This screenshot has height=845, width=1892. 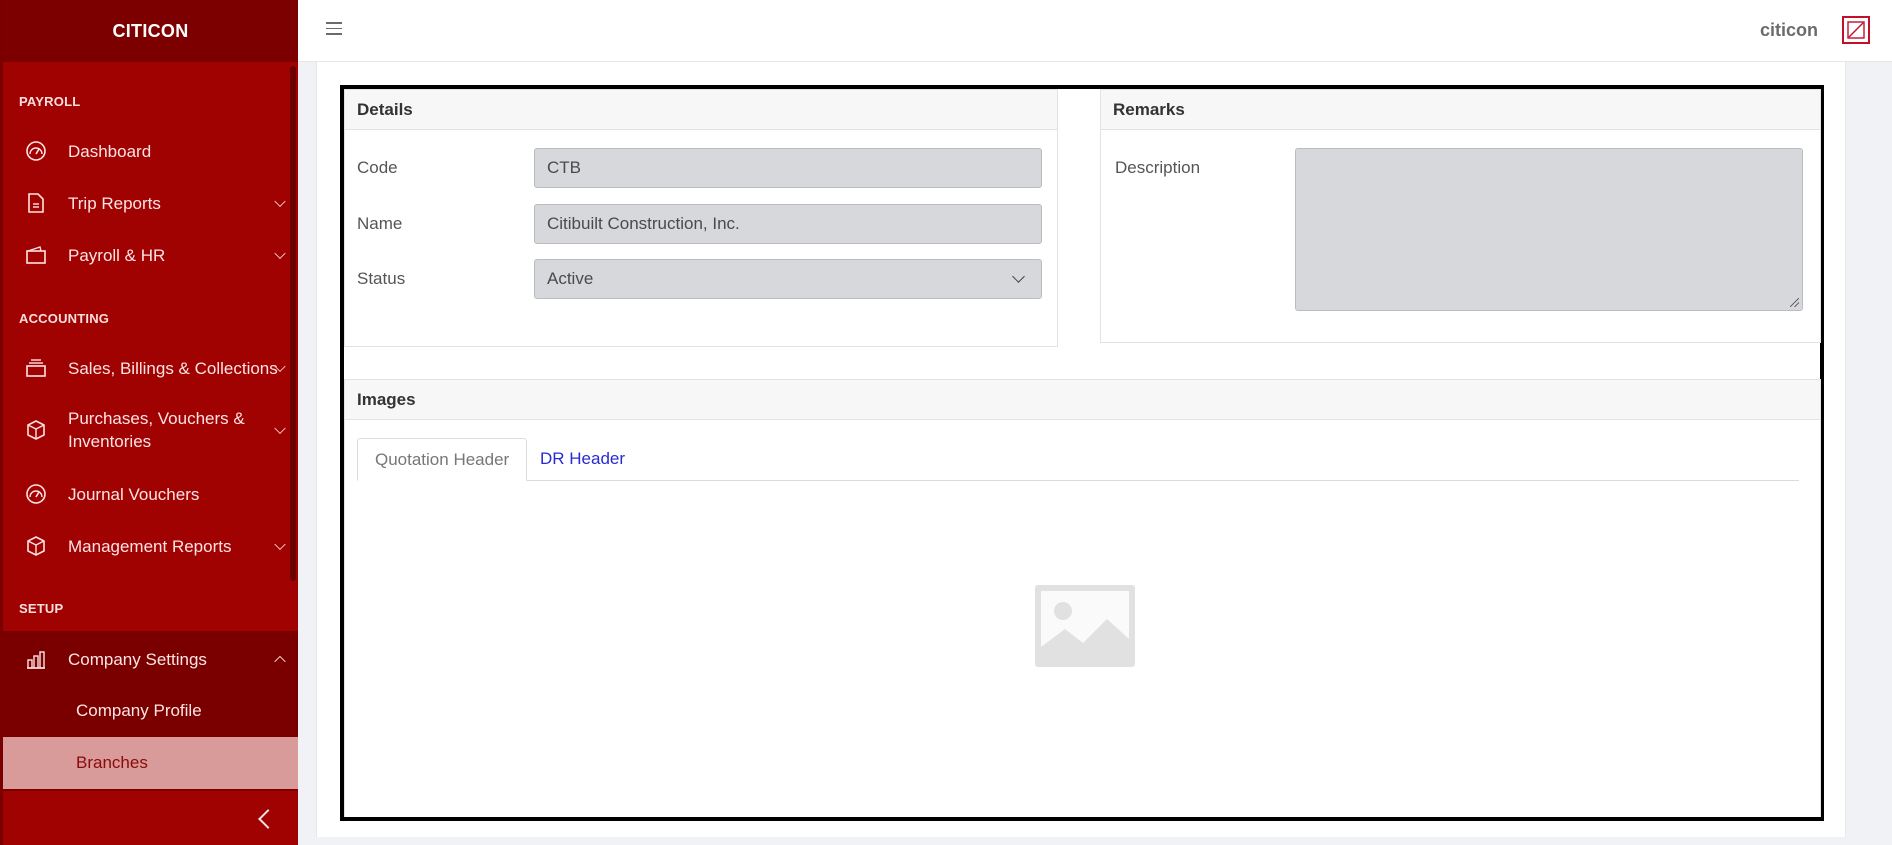 What do you see at coordinates (1095, 31) in the screenshot?
I see `topbar: citicon` at bounding box center [1095, 31].